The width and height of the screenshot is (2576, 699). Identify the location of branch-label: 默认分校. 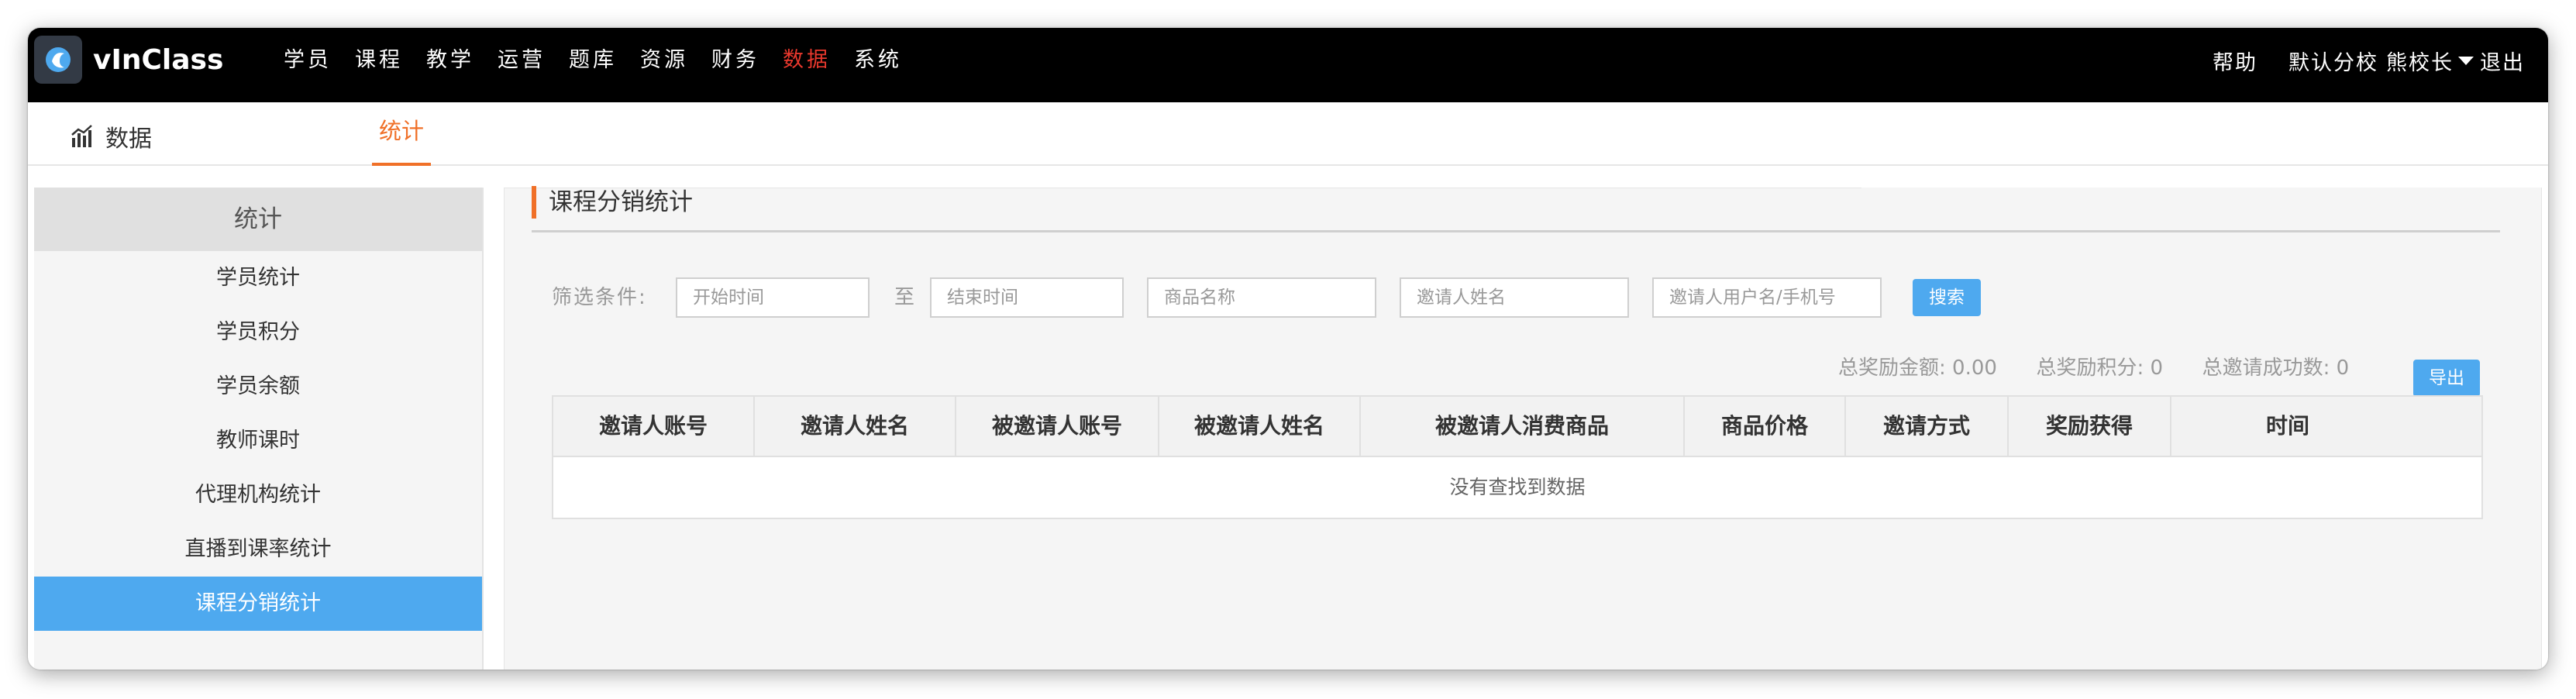
(2333, 61).